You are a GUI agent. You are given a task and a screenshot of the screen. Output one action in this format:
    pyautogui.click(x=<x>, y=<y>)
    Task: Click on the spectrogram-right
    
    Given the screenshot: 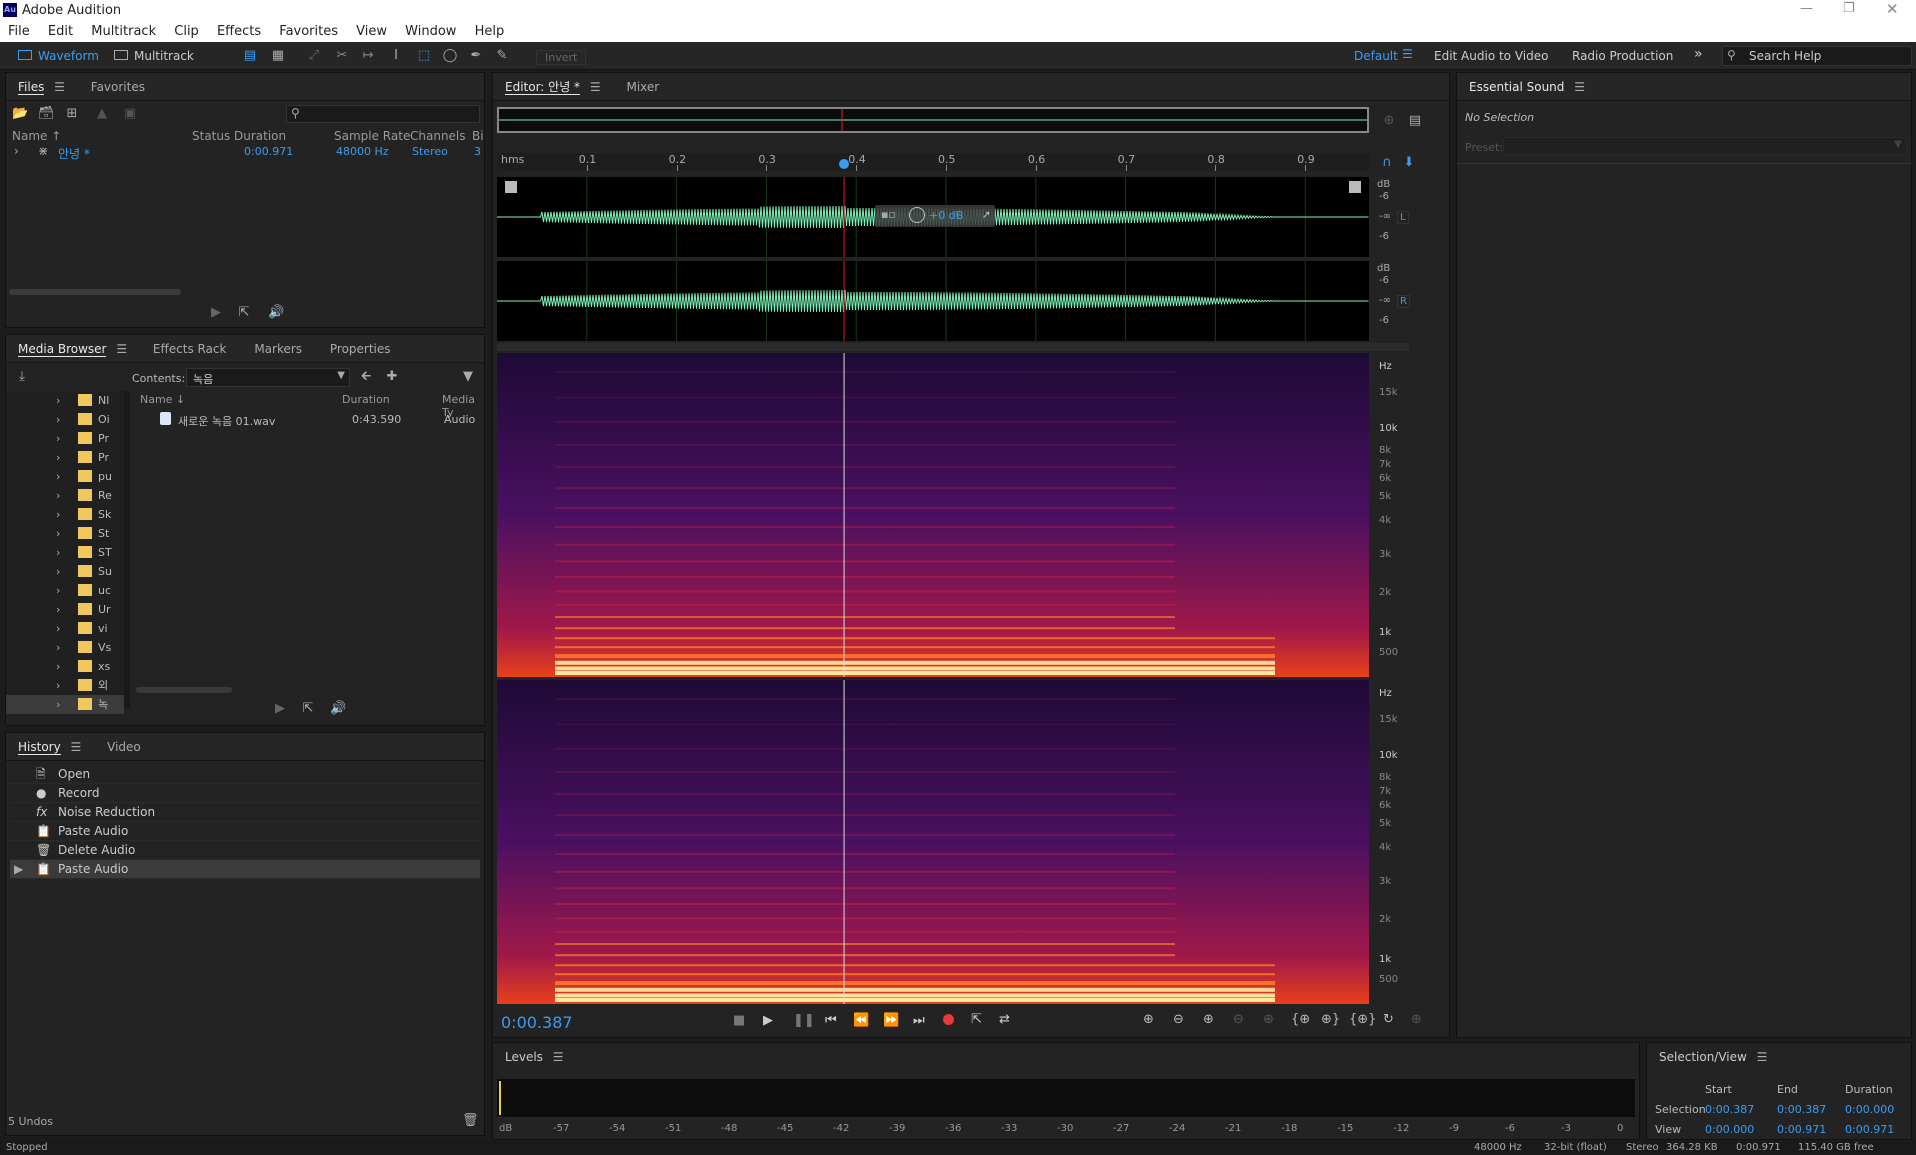 What is the action you would take?
    pyautogui.click(x=933, y=842)
    